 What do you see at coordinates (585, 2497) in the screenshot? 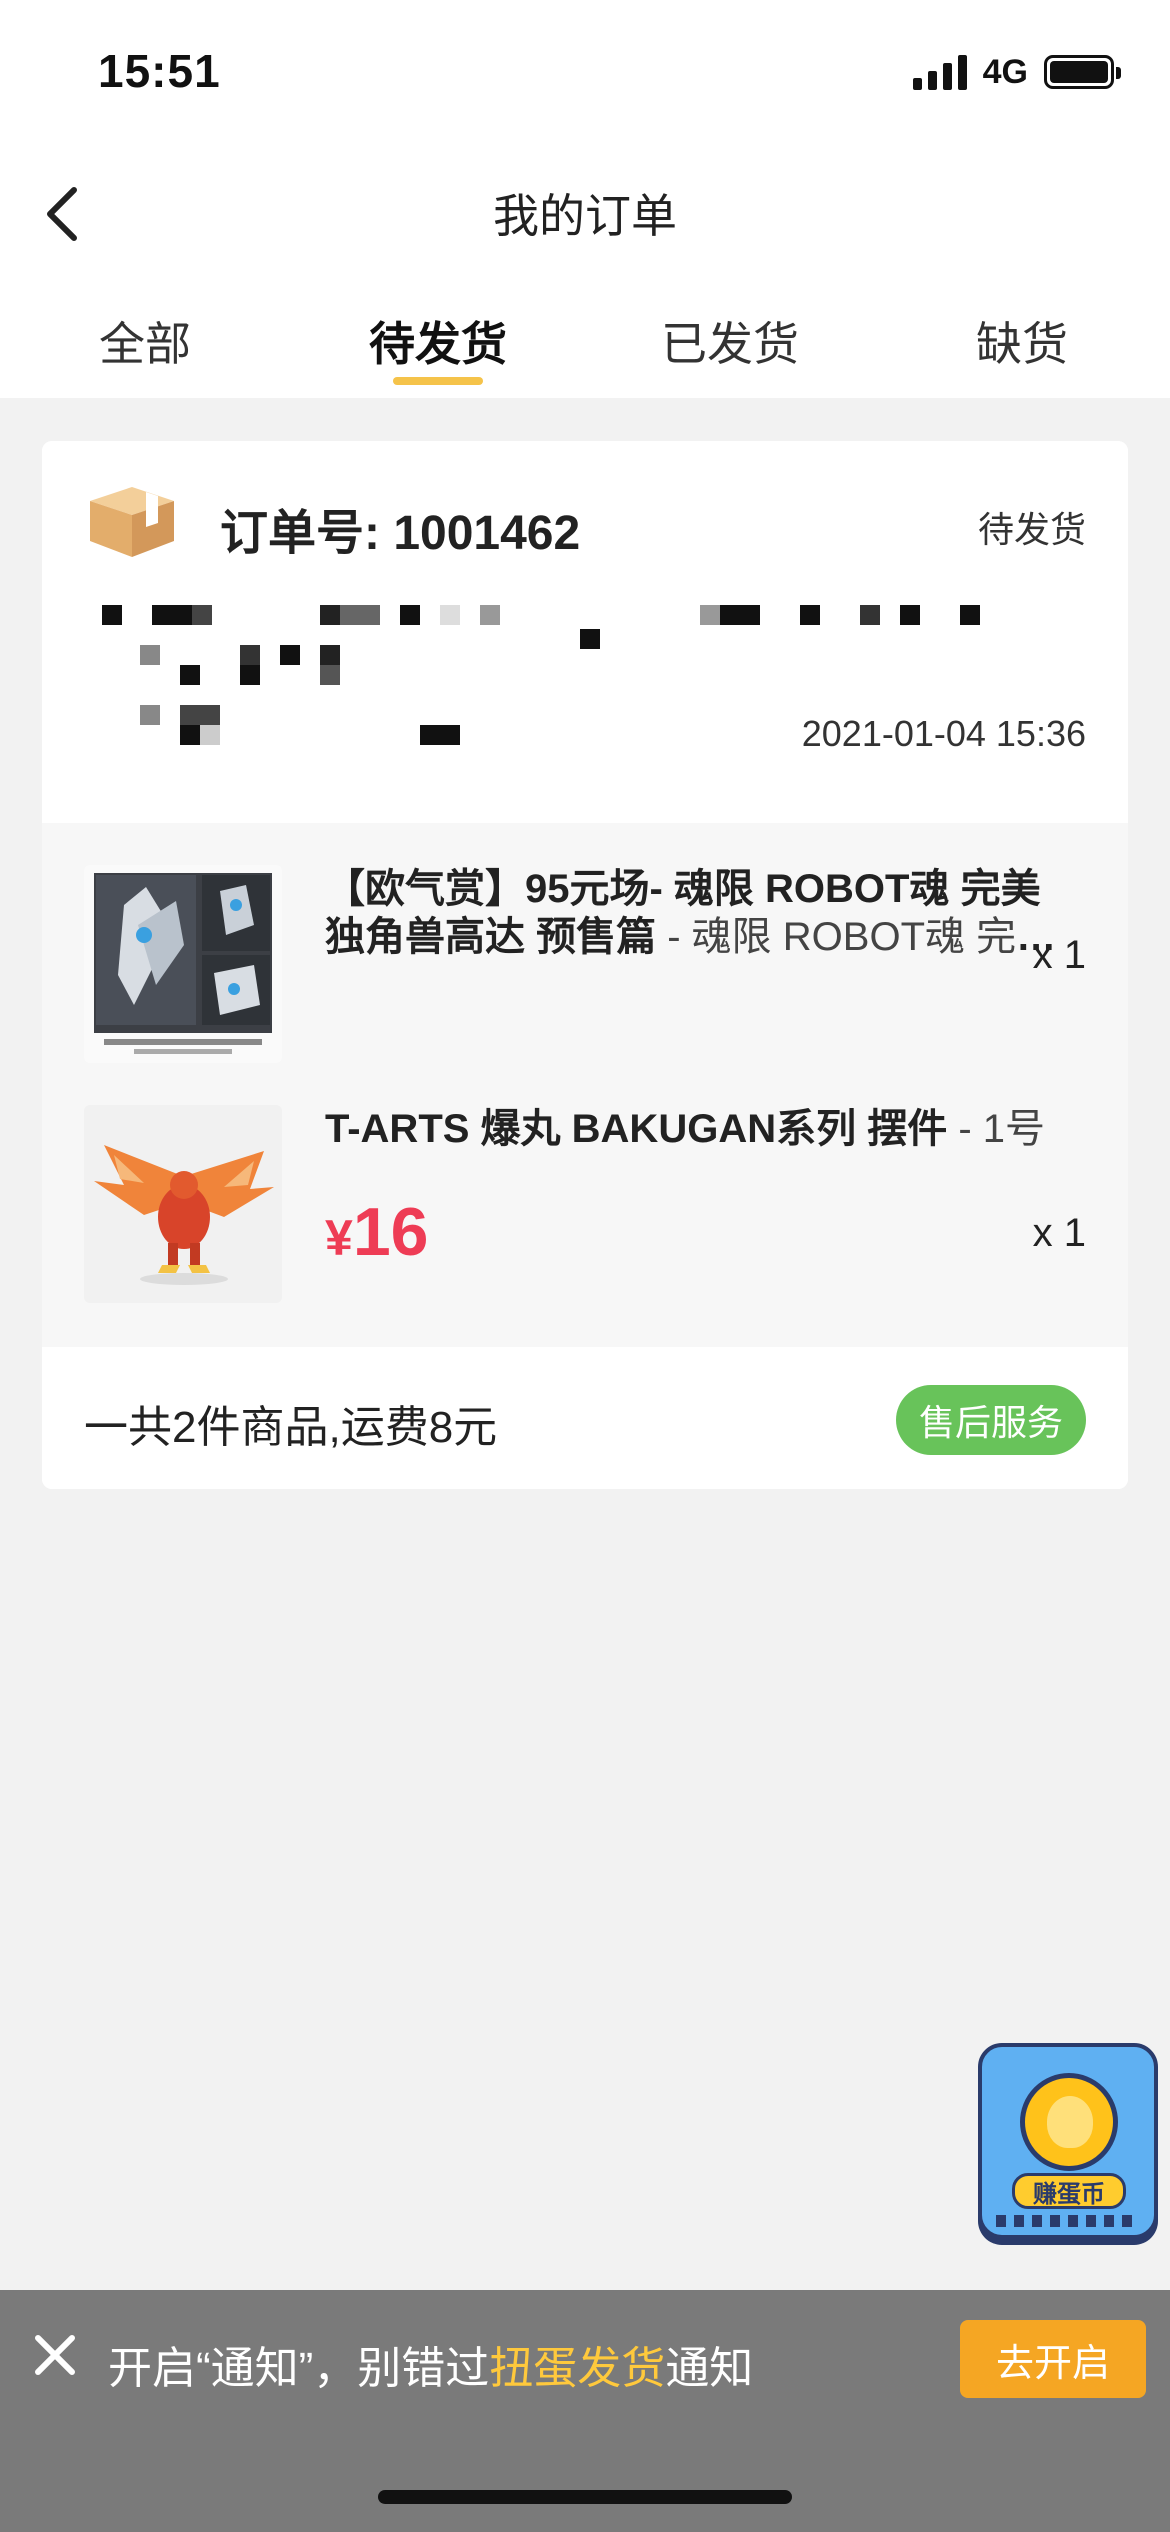
I see `home-indicator` at bounding box center [585, 2497].